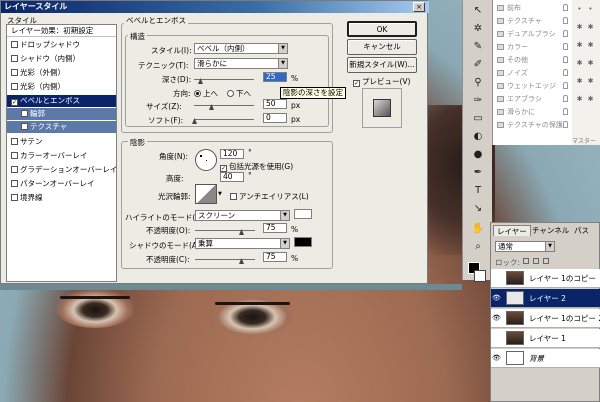 The height and width of the screenshot is (402, 600). Describe the element at coordinates (61, 87) in the screenshot. I see `style-item-inner-glow: 光彩（内側）` at that location.